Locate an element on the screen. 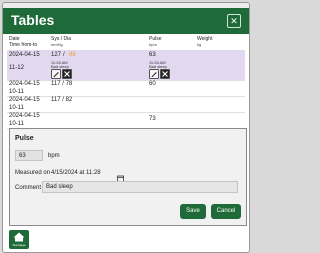 The height and width of the screenshot is (253, 320). table-row: 2024-04-15 10-11 73 is located at coordinates (126, 120).